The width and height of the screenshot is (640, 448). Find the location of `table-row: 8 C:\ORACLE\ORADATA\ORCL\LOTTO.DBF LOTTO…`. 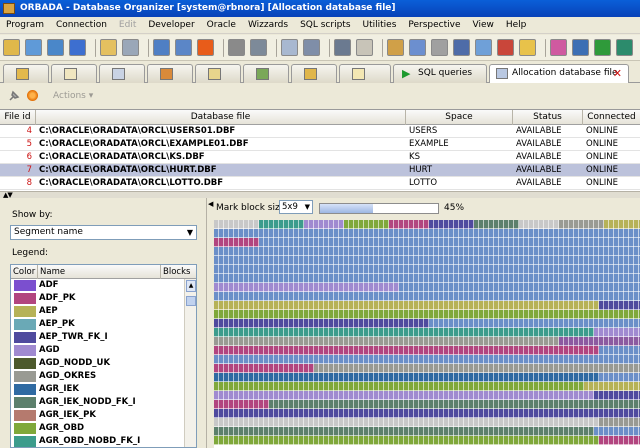

table-row: 8 C:\ORACLE\ORADATA\ORCL\LOTTO.DBF LOTTO… is located at coordinates (320, 183).